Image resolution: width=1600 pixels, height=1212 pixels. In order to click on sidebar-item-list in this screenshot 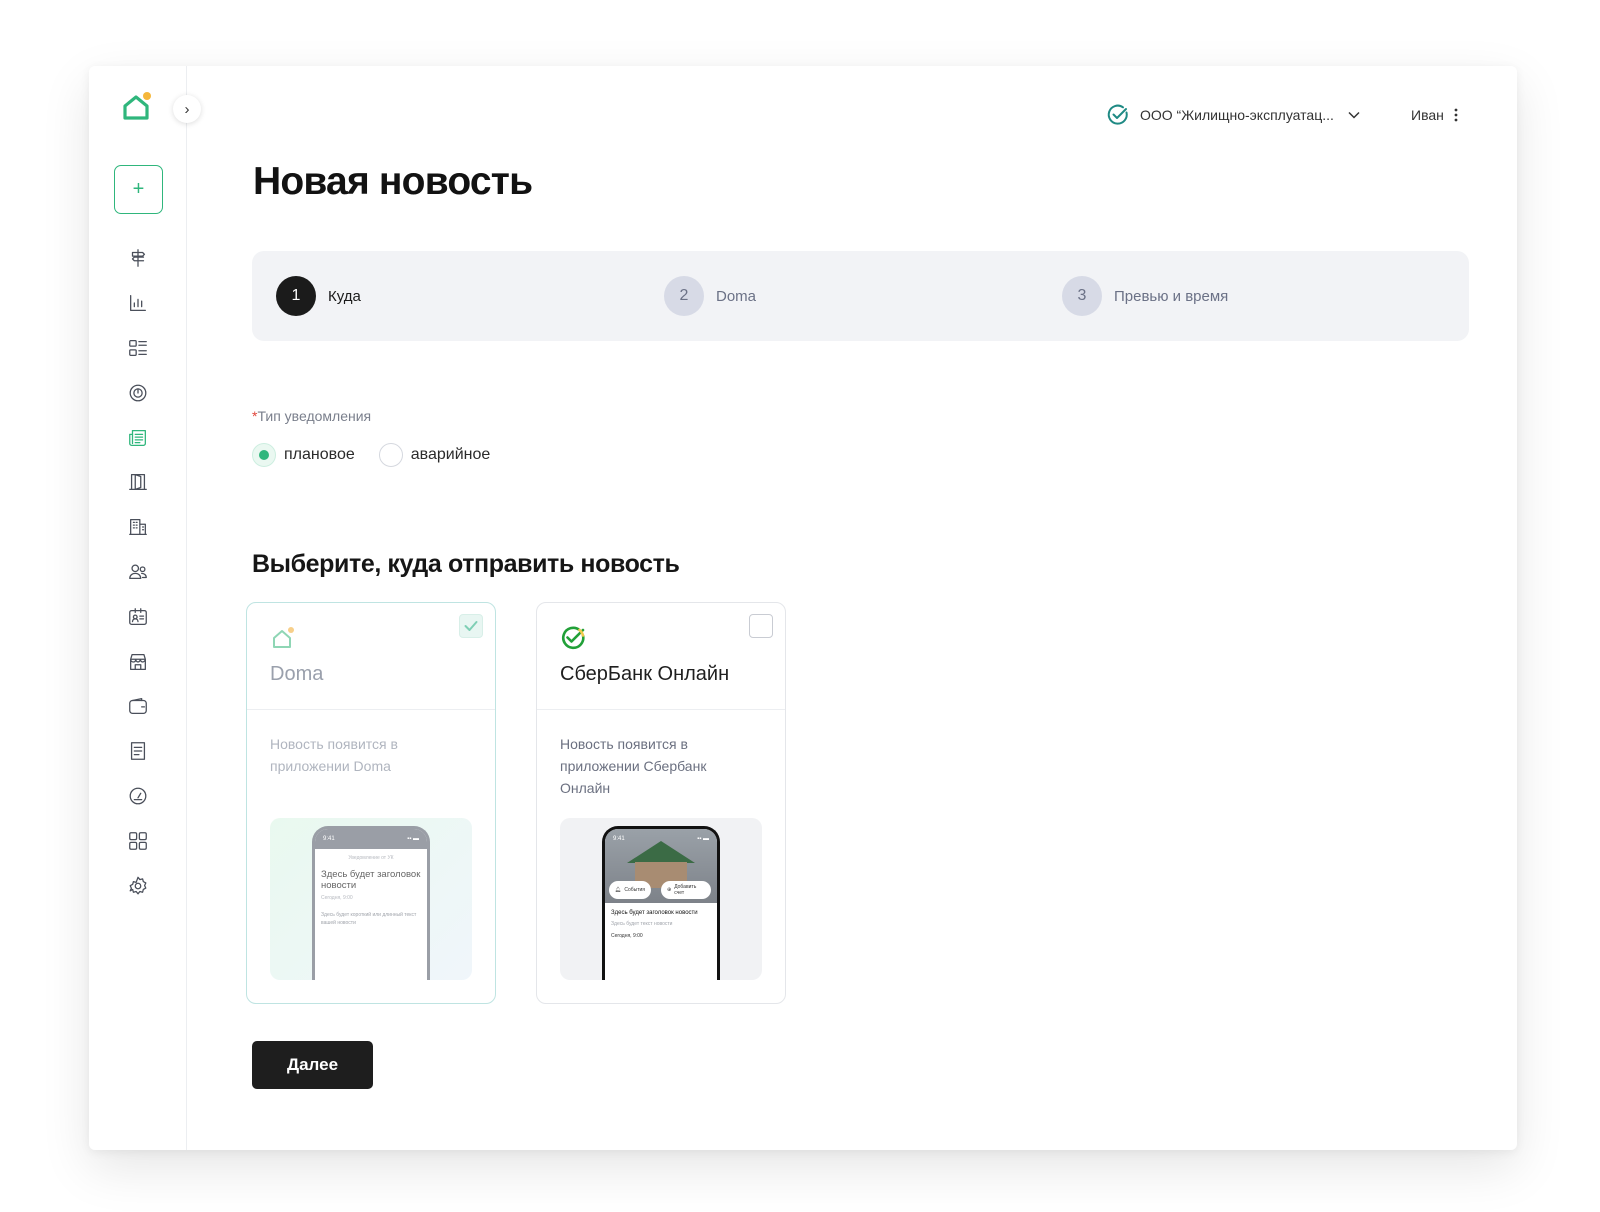, I will do `click(138, 348)`.